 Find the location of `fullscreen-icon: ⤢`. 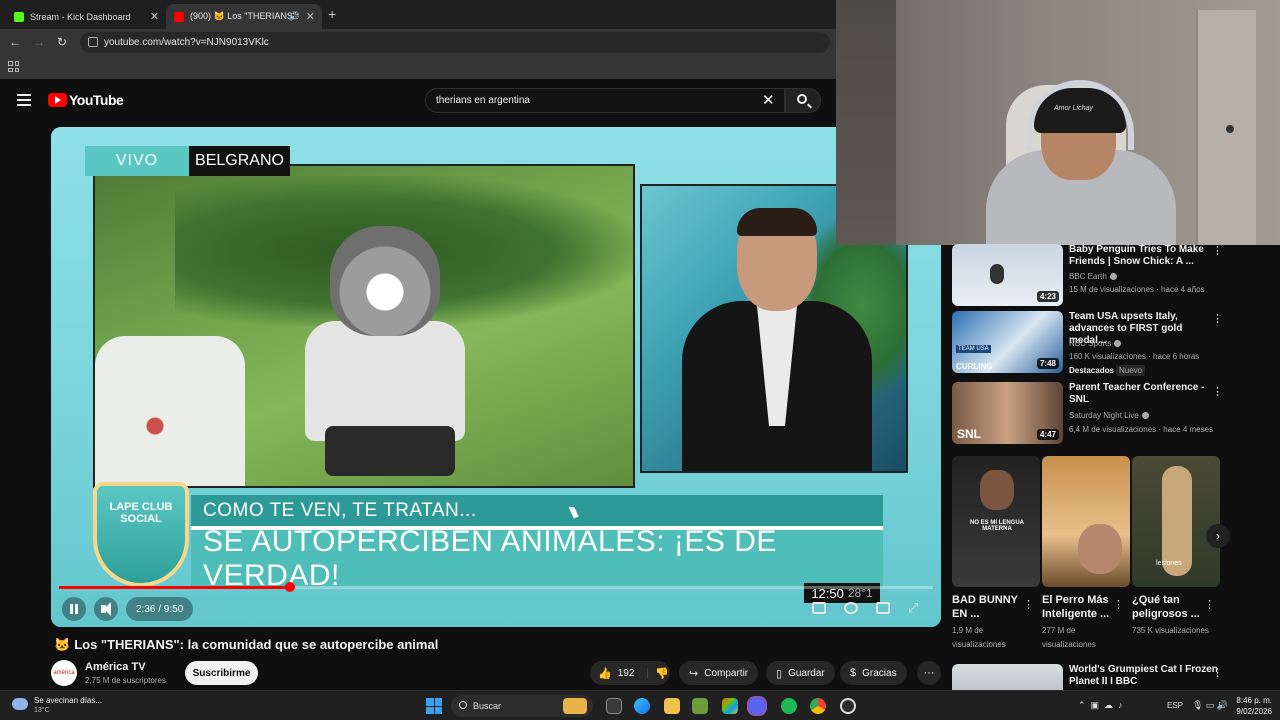

fullscreen-icon: ⤢ is located at coordinates (913, 608).